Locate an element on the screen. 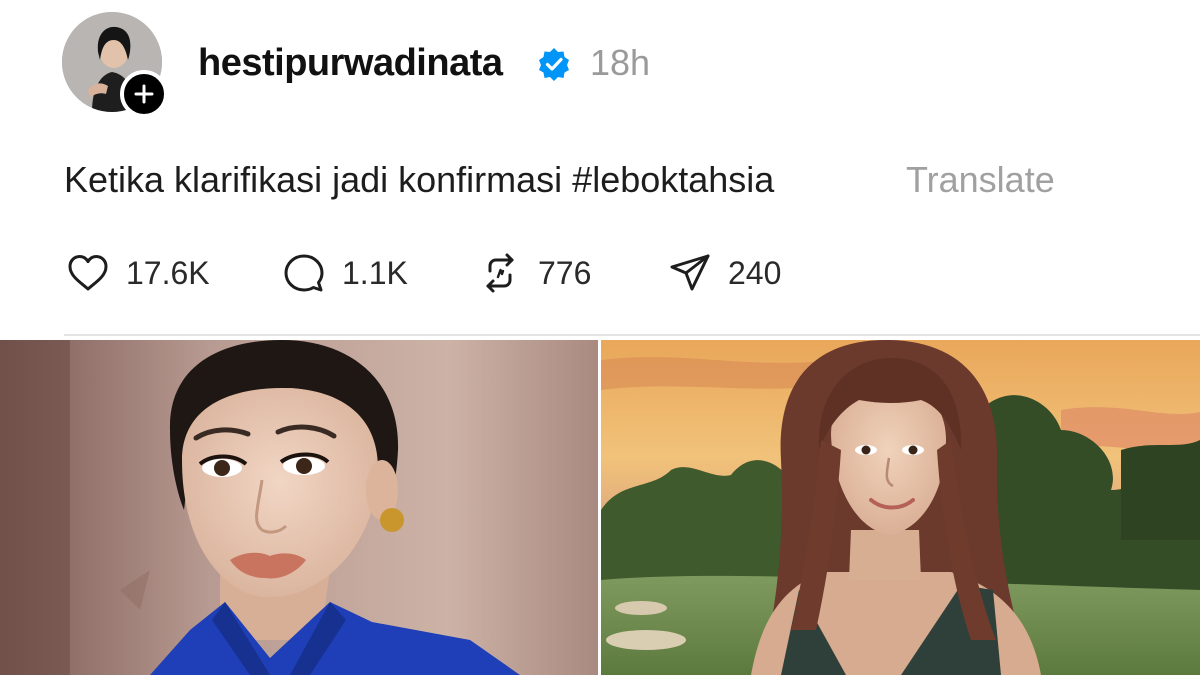  comment-button: 1.1K is located at coordinates (344, 273).